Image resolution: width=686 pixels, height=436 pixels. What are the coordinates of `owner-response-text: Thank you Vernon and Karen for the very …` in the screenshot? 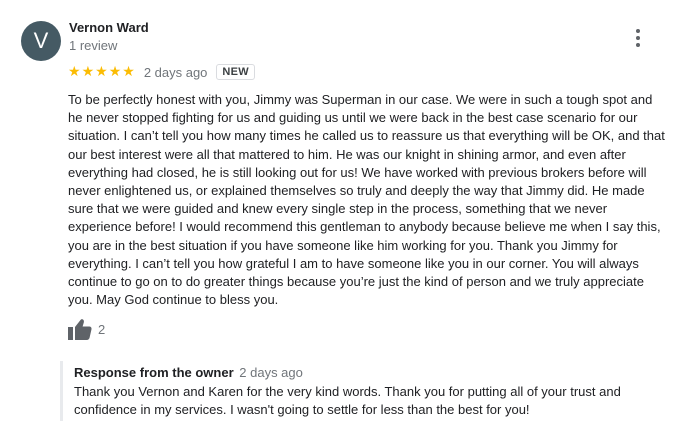 It's located at (347, 400).